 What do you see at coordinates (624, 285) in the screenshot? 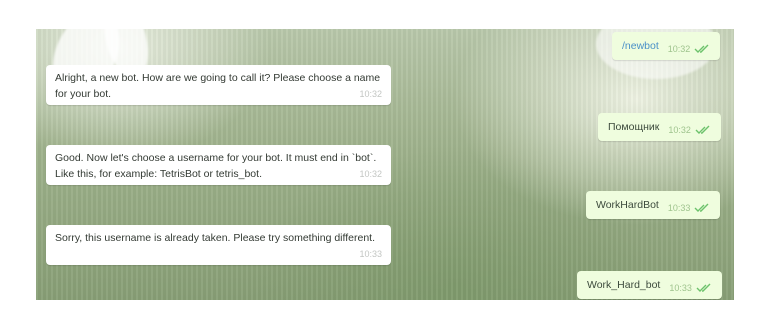
I see `message-text: Work_Hard_bot` at bounding box center [624, 285].